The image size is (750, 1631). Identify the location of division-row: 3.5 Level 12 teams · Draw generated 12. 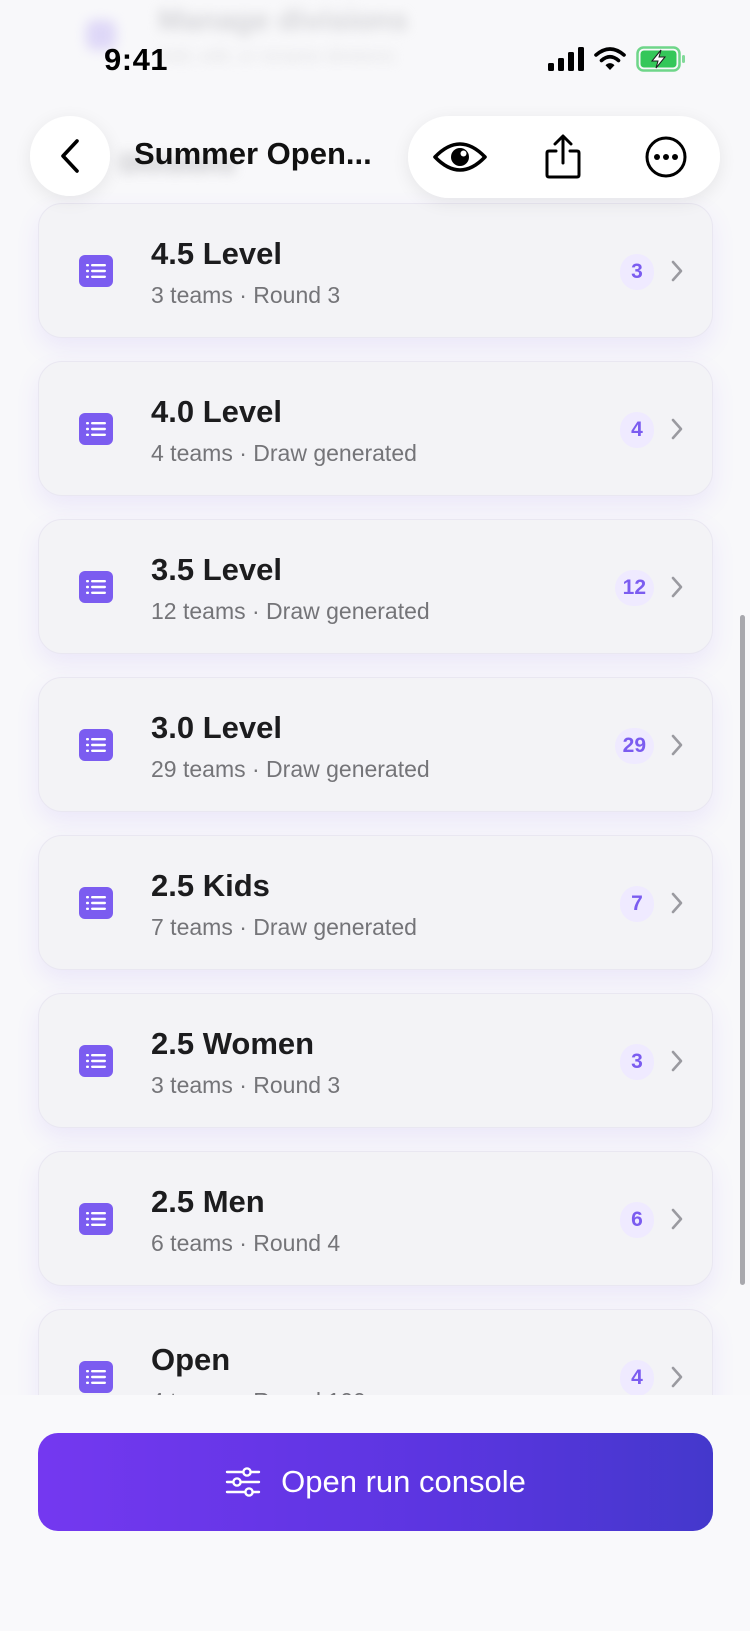
(375, 586).